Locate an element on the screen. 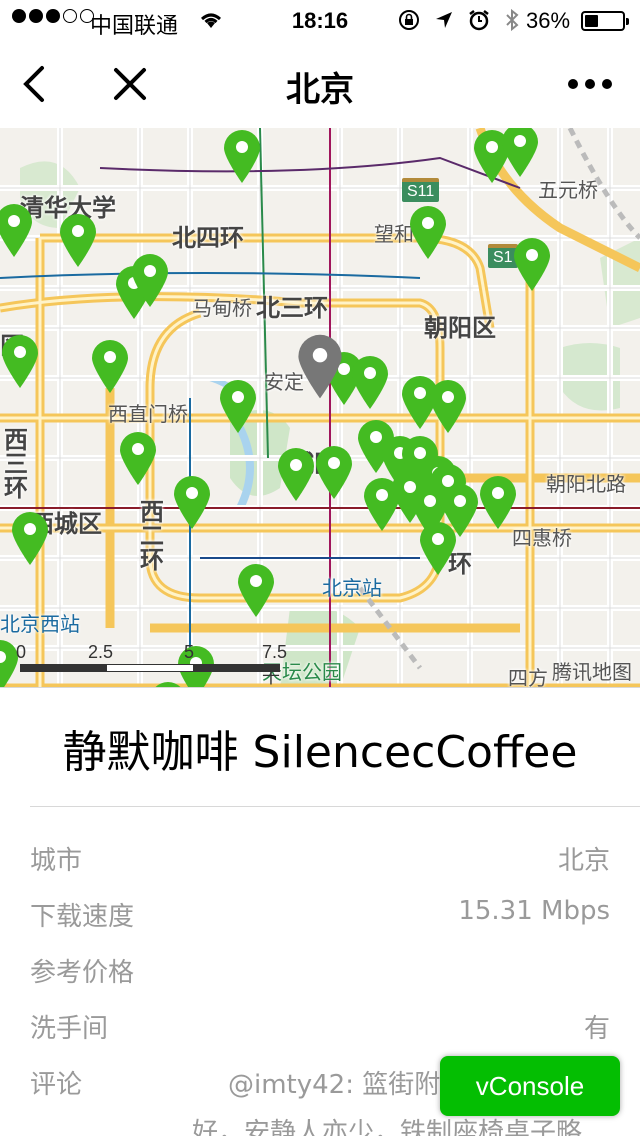  navigation-bar: 北京 is located at coordinates (320, 84).